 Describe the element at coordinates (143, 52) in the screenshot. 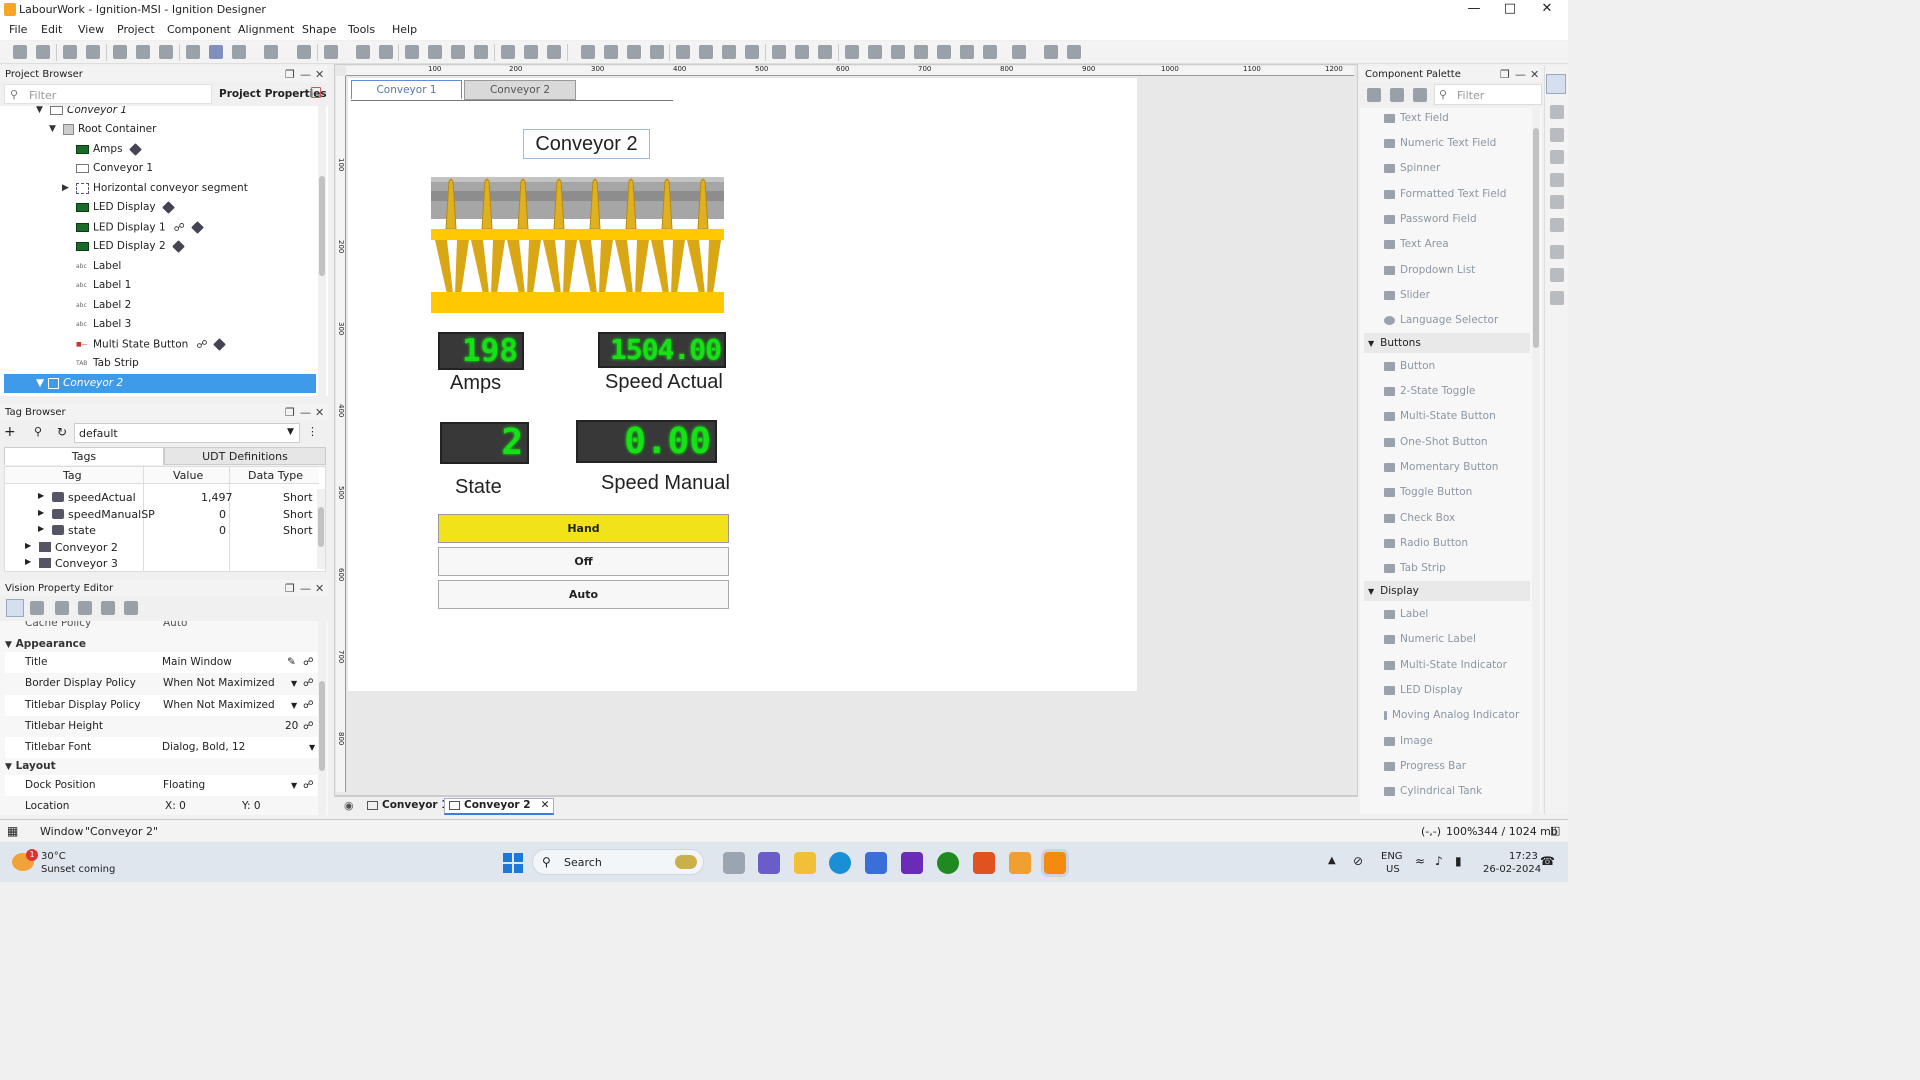

I see `copy-icon` at that location.